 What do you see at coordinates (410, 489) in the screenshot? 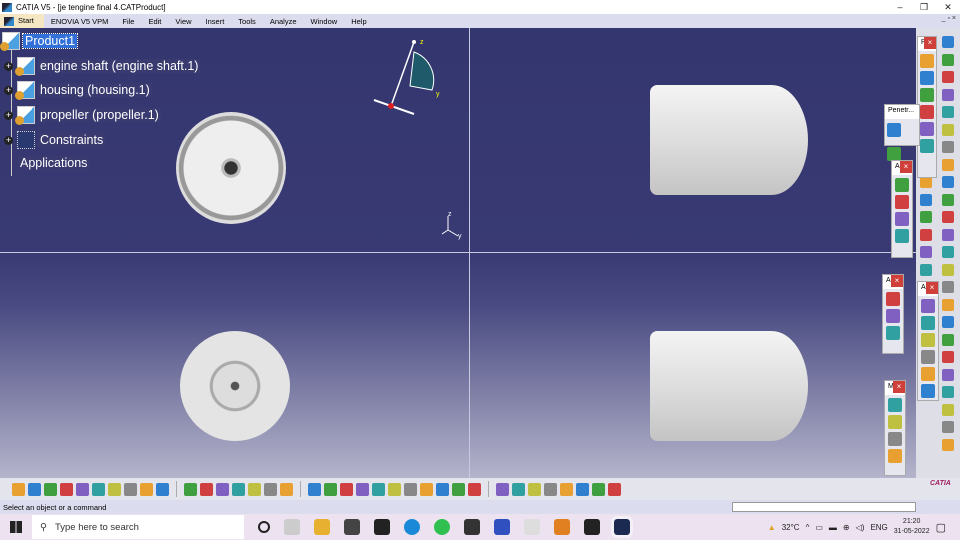
I see `normal-view-icon` at bounding box center [410, 489].